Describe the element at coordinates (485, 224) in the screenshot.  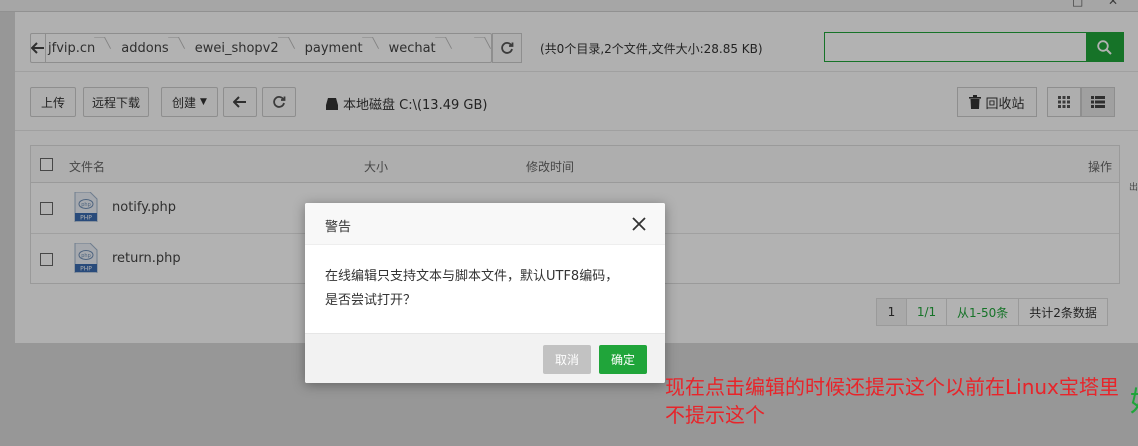
I see `dialog-header: 警告` at that location.